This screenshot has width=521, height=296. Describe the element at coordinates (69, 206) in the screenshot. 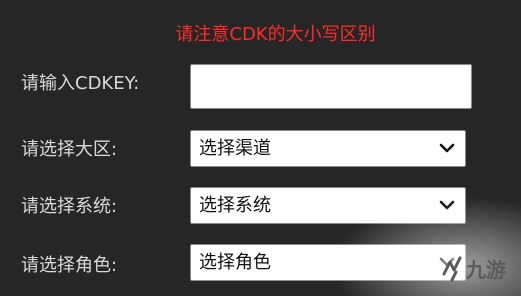

I see `system-label: 请选择系统:` at that location.